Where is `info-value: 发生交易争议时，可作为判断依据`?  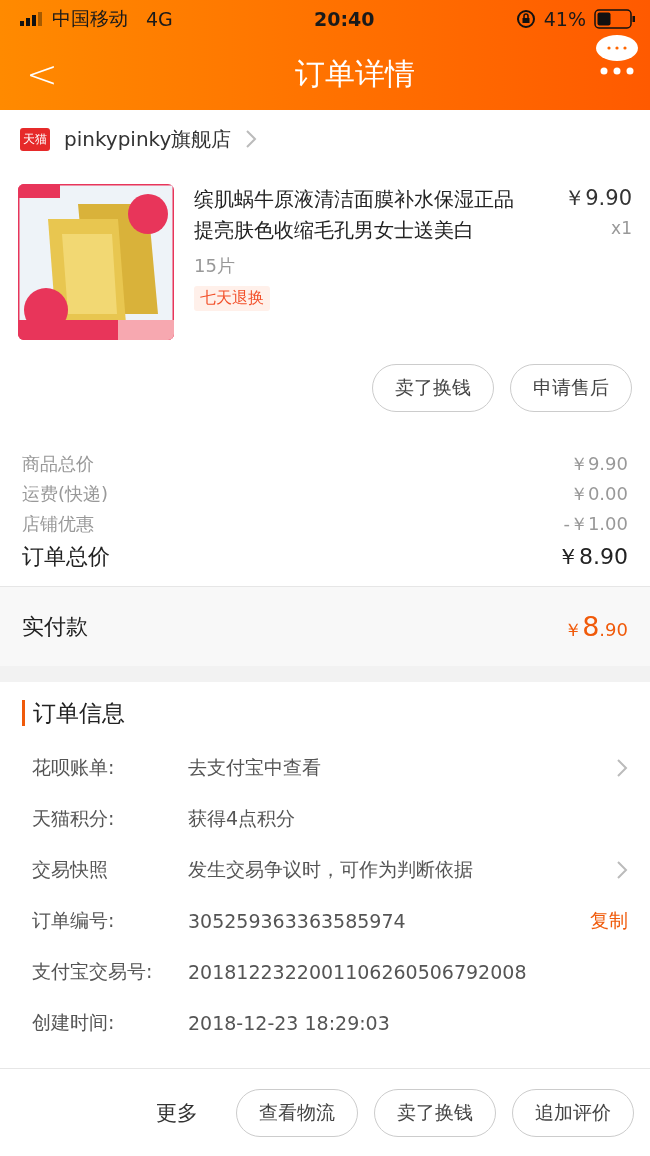
info-value: 发生交易争议时，可作为判断依据 is located at coordinates (331, 869).